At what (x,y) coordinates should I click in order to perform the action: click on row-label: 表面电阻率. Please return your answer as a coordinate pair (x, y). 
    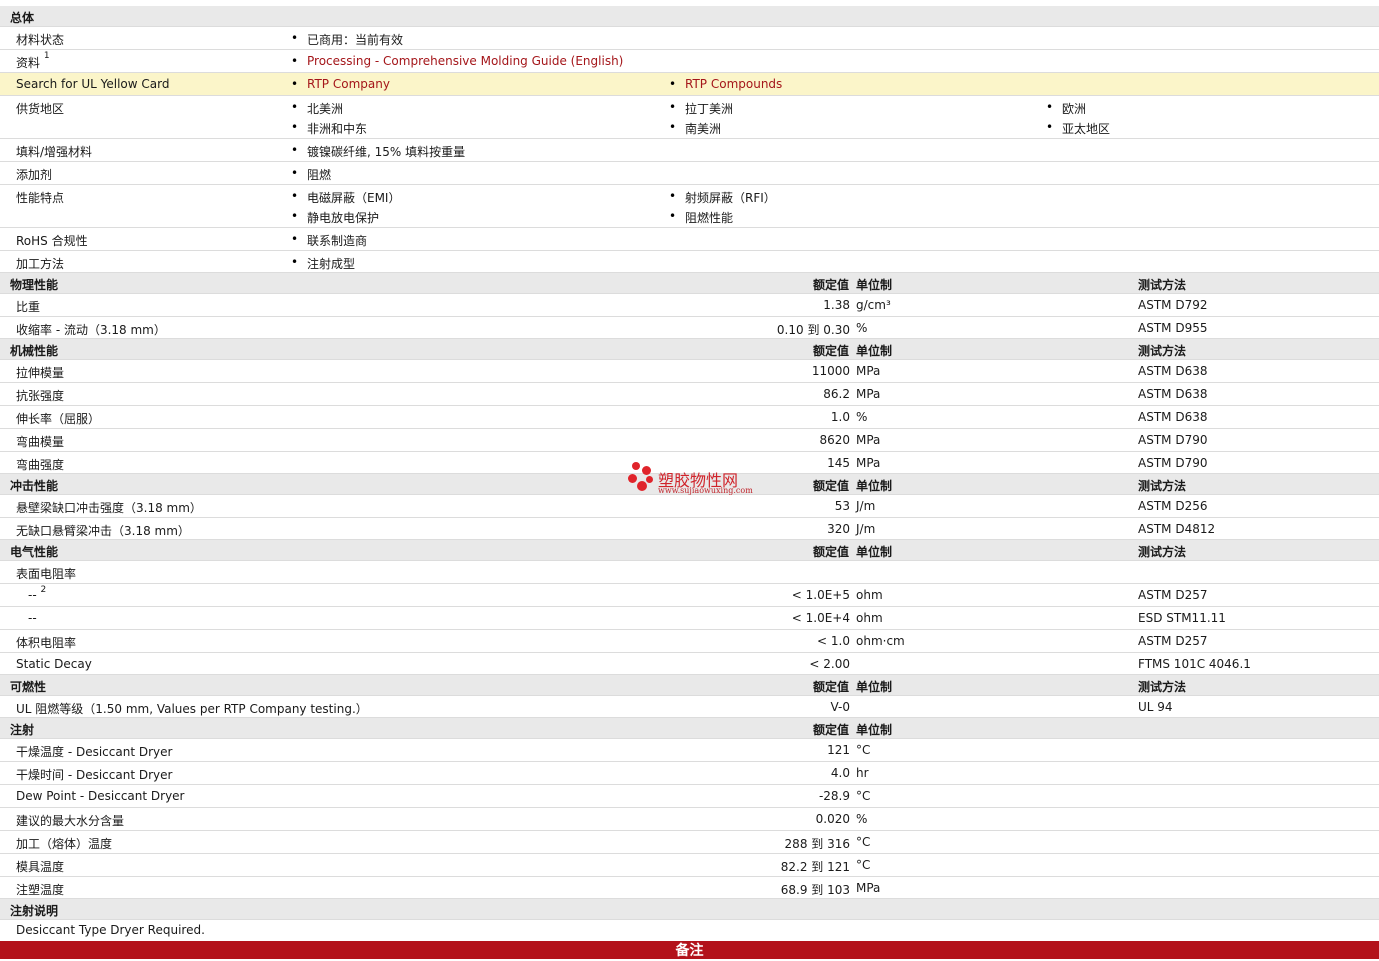
    Looking at the image, I should click on (46, 574).